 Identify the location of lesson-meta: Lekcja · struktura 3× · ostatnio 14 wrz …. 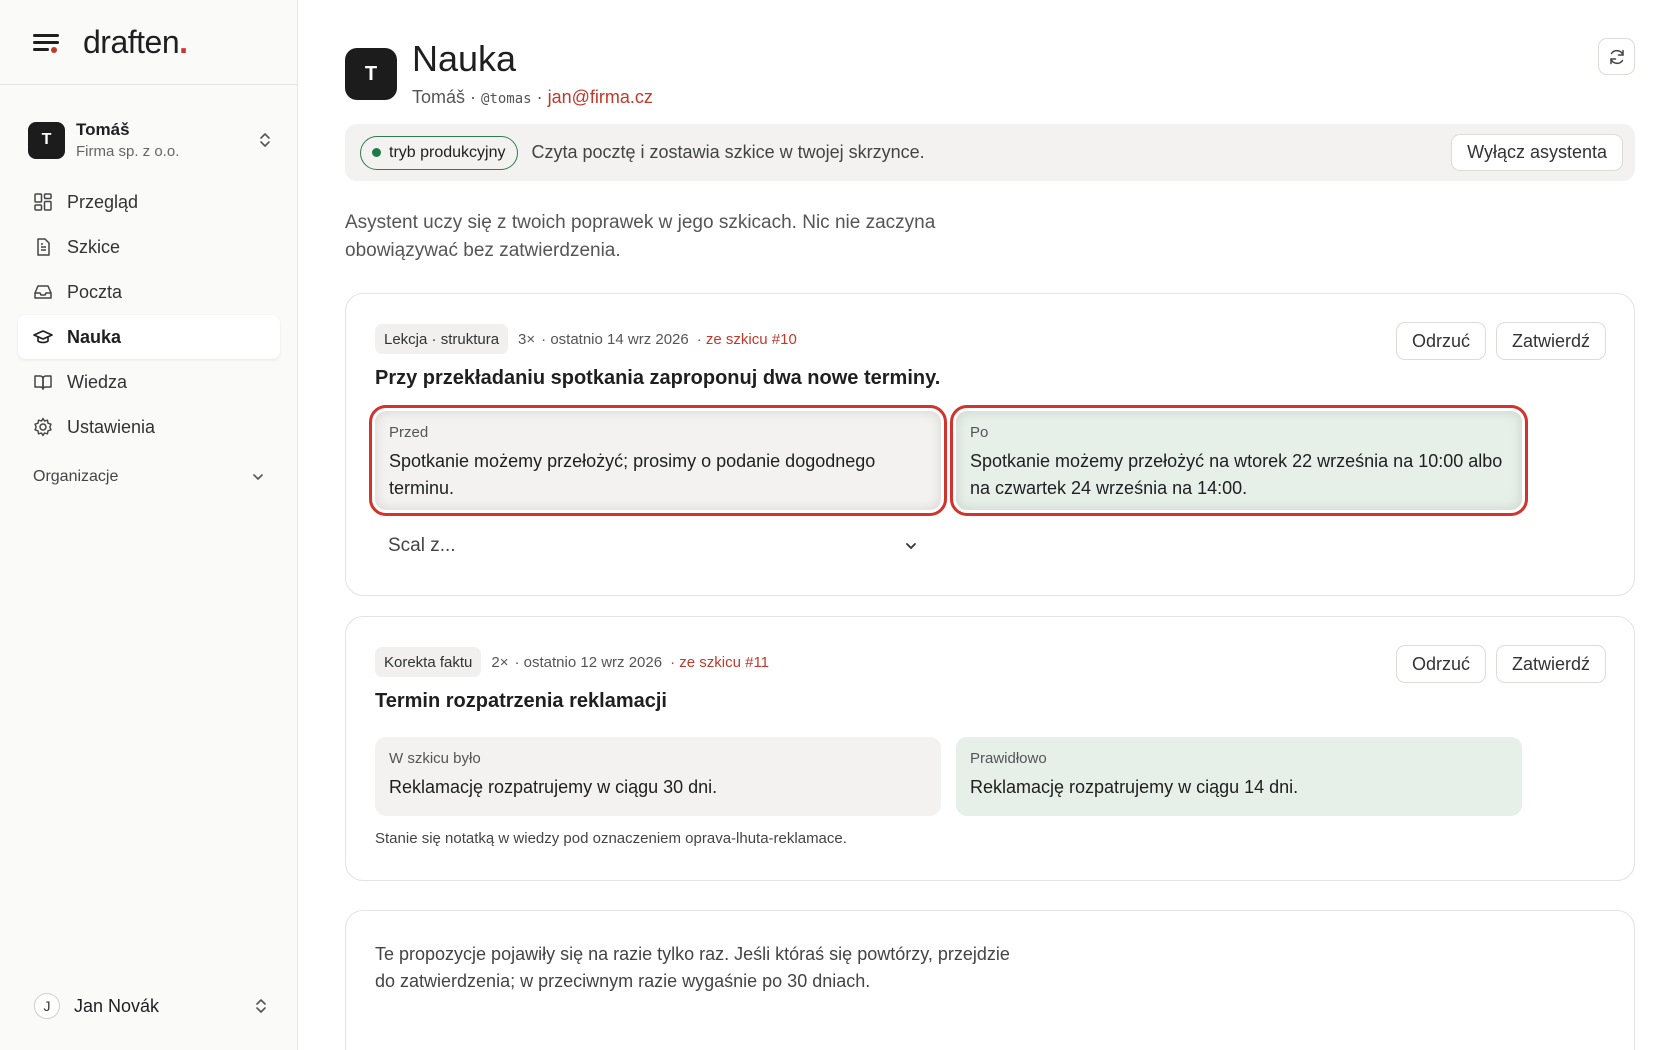
(586, 339).